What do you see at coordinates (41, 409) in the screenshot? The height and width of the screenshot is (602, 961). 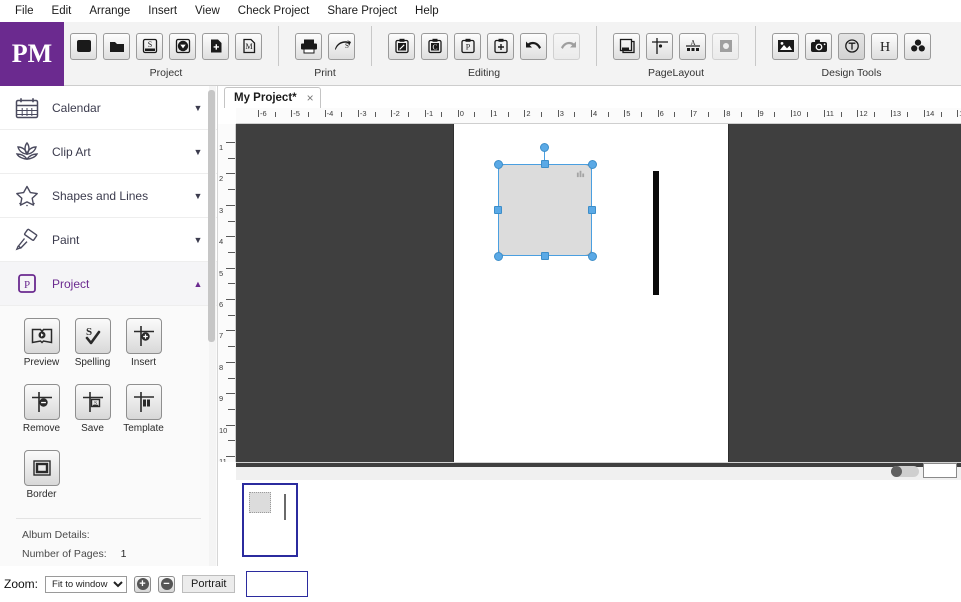 I see `remove-page-button: Remove` at bounding box center [41, 409].